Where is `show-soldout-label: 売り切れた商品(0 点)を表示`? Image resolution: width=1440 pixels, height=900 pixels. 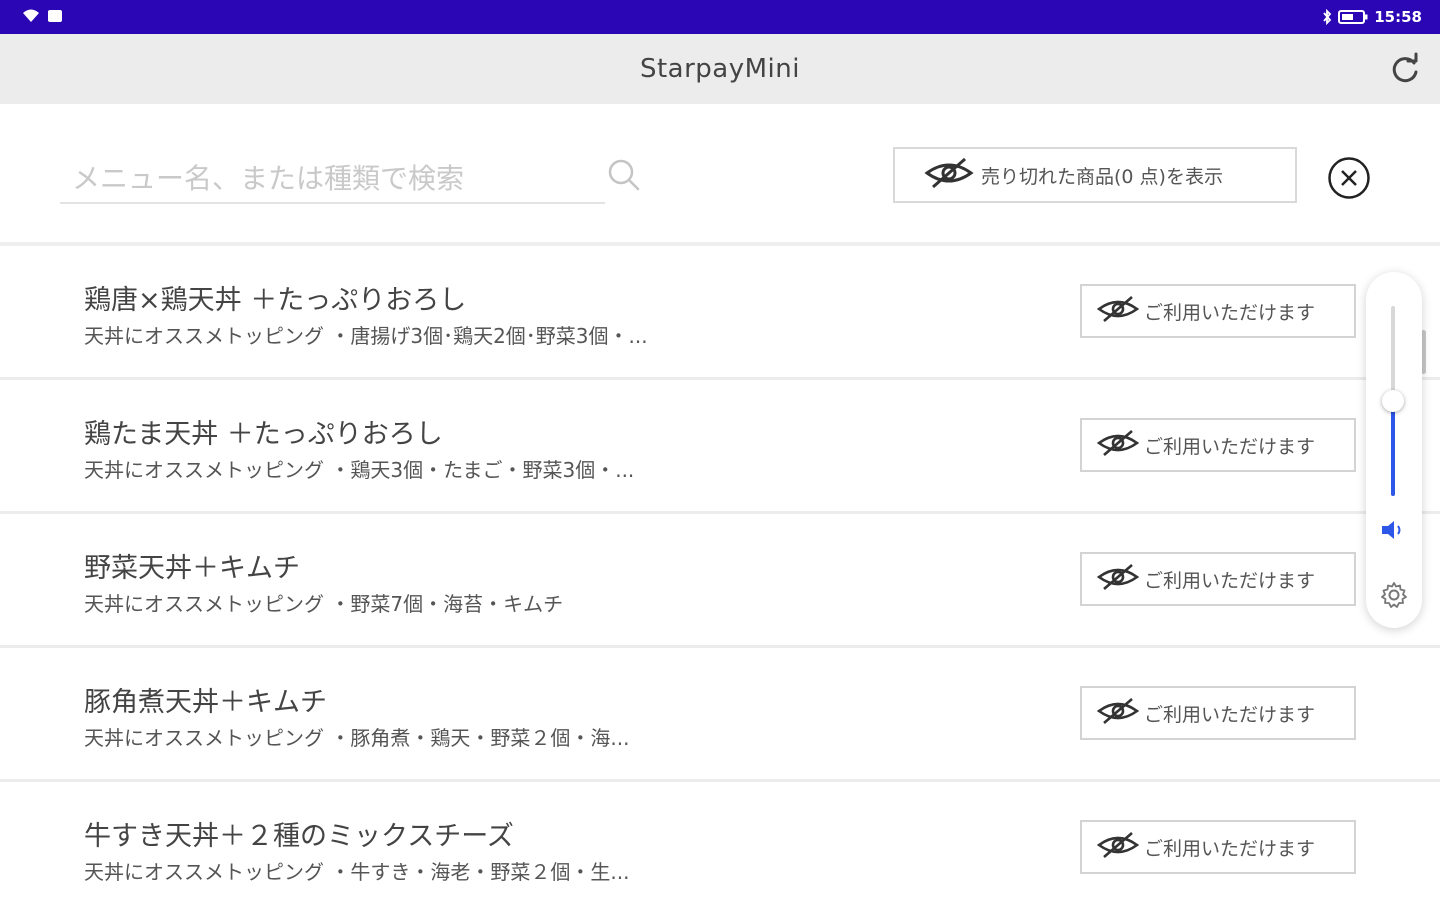 show-soldout-label: 売り切れた商品(0 点)を表示 is located at coordinates (1102, 176).